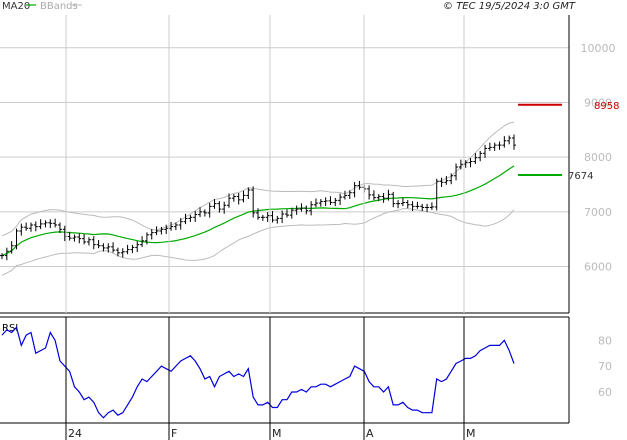  Describe the element at coordinates (605, 392) in the screenshot. I see `rsi-y-tick-label: 60` at that location.